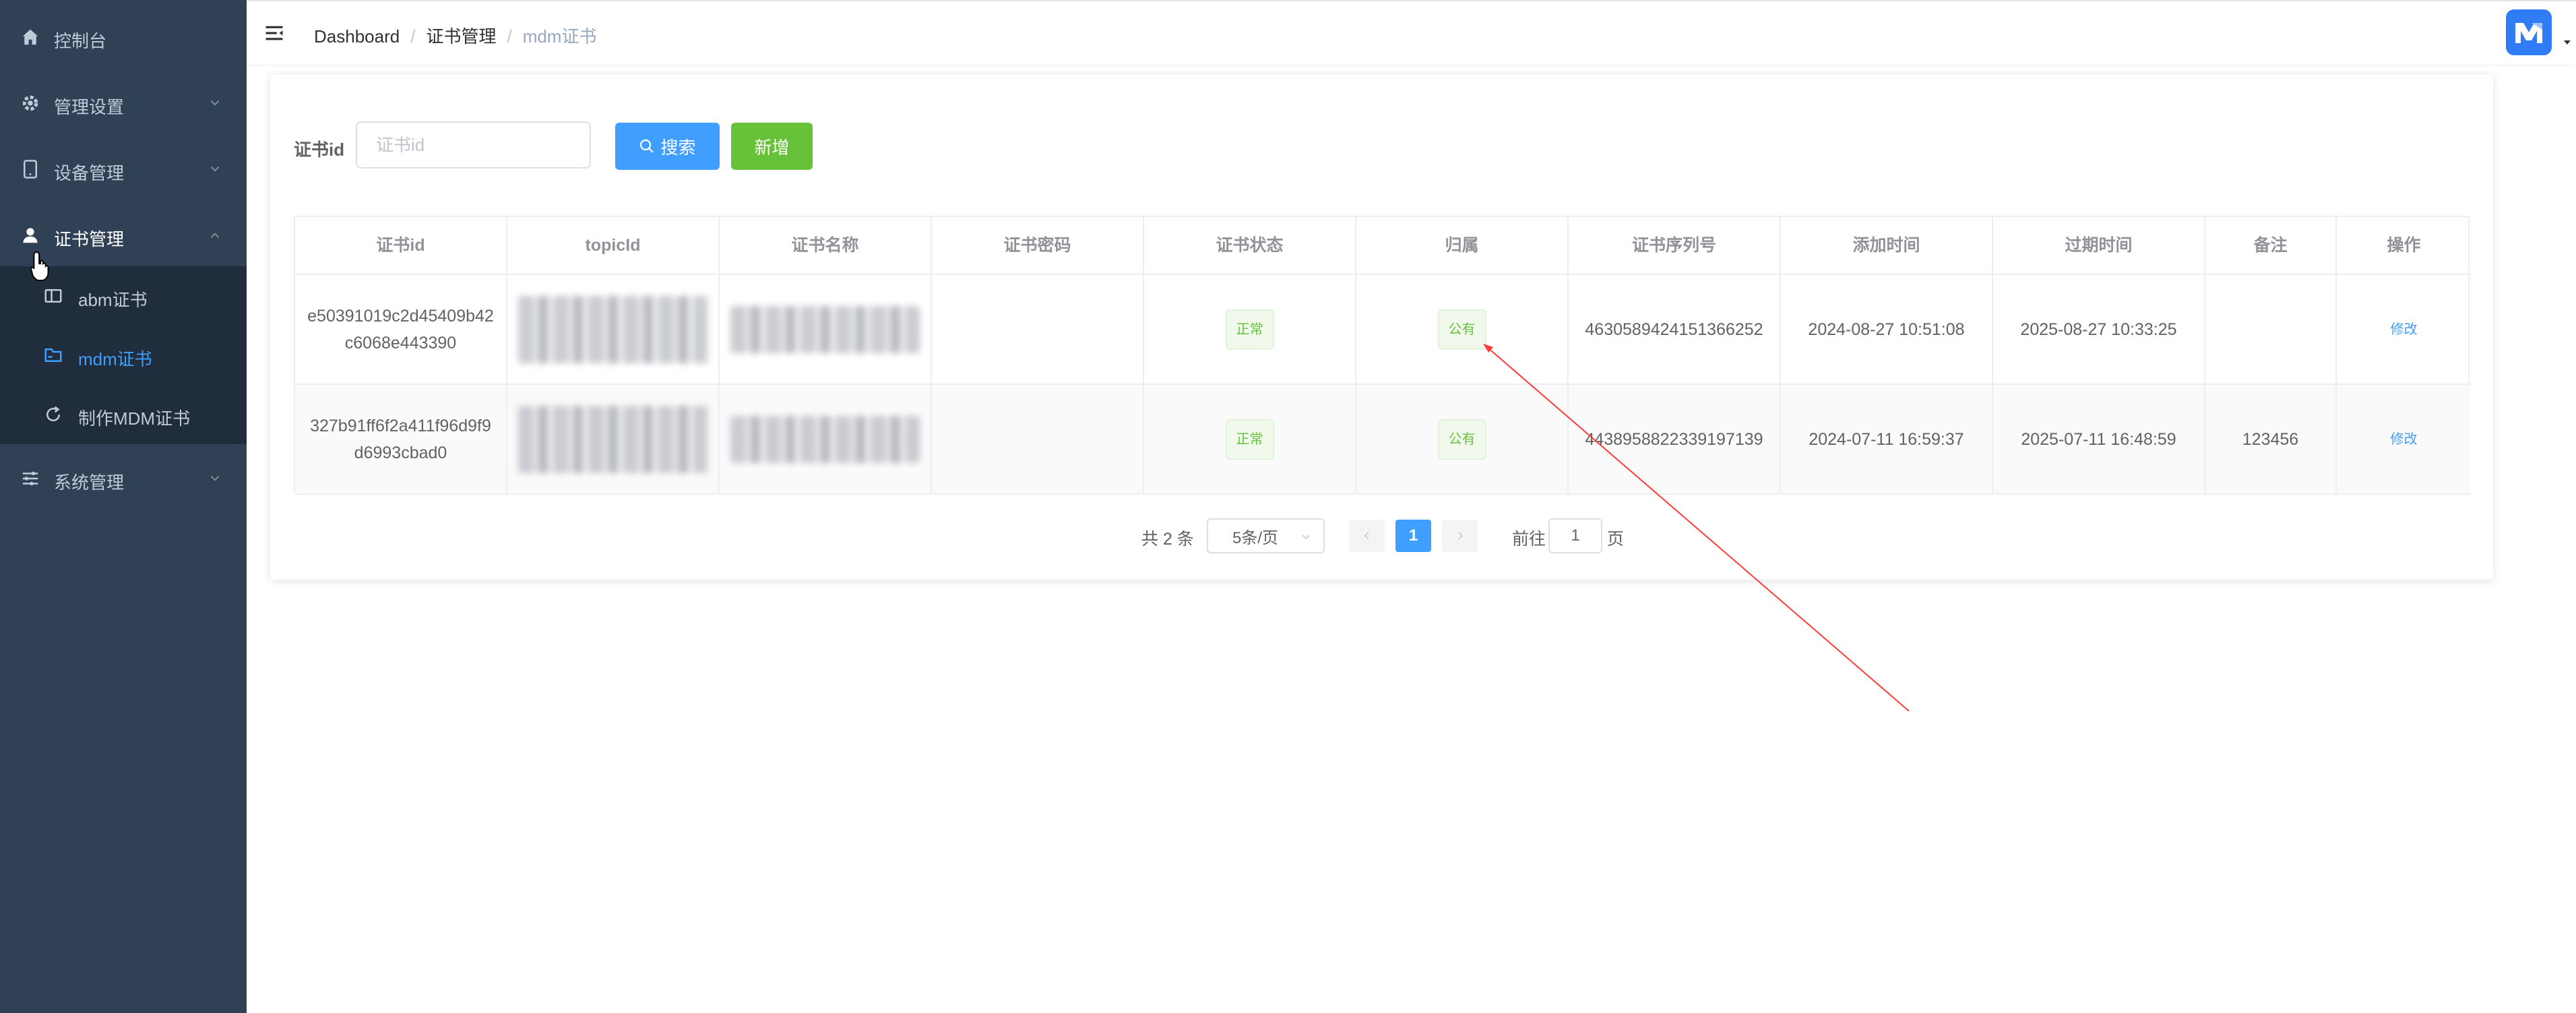 The height and width of the screenshot is (1013, 2576). What do you see at coordinates (1887, 245) in the screenshot?
I see `column-header: 添加时间` at bounding box center [1887, 245].